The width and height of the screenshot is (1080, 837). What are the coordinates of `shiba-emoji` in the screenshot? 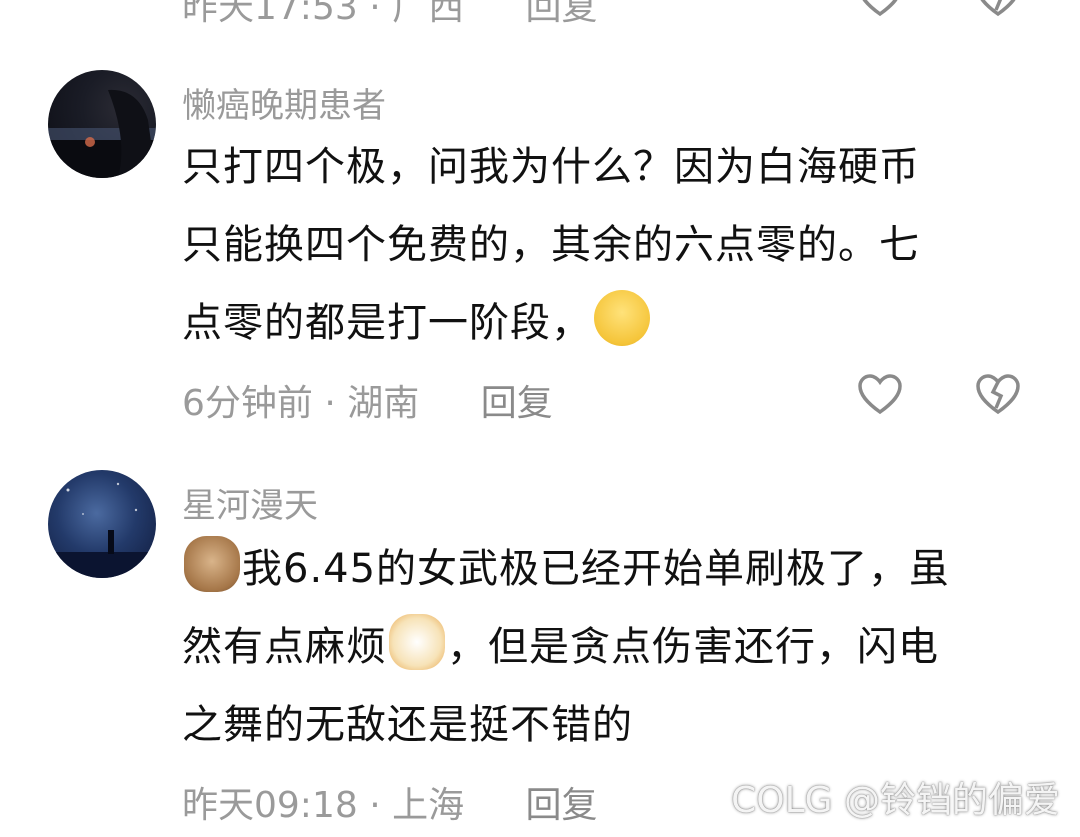 It's located at (417, 642).